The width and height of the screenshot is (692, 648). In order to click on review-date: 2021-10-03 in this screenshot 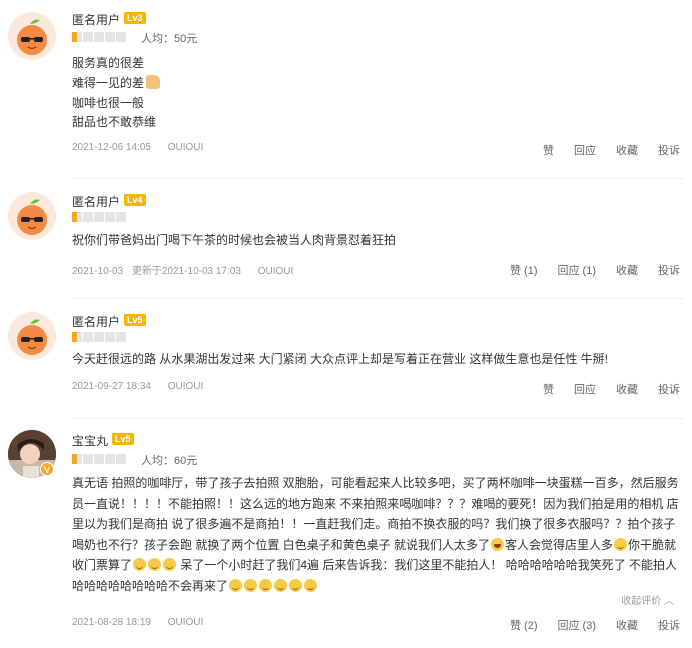, I will do `click(98, 271)`.